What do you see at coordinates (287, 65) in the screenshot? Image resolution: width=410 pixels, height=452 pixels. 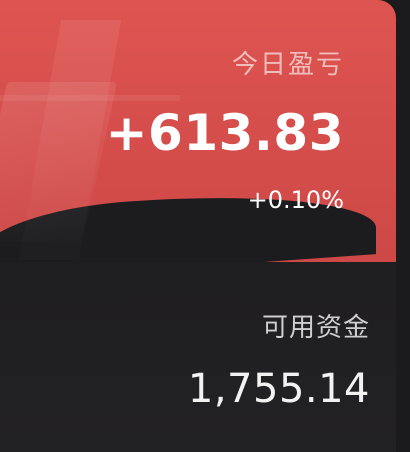 I see `daily-pnl-label: 今日盈亏` at bounding box center [287, 65].